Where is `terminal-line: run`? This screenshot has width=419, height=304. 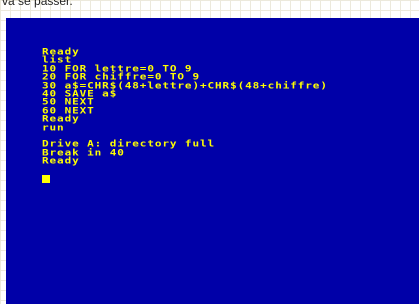 terminal-line: run is located at coordinates (53, 127).